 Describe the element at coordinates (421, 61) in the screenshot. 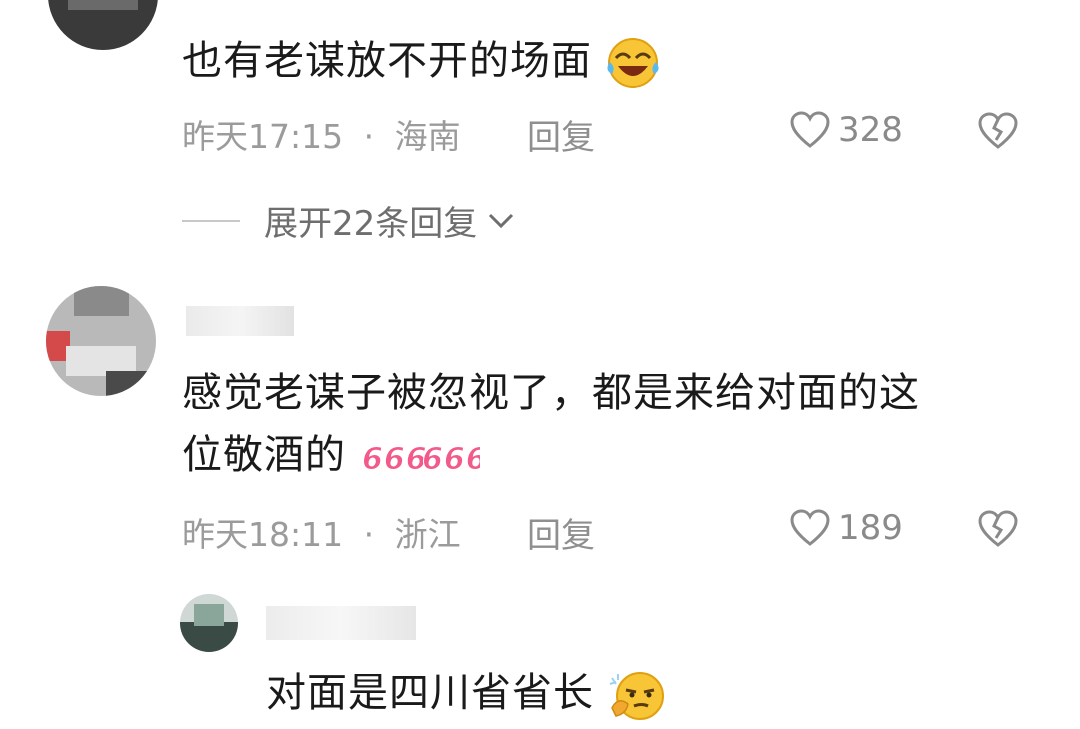

I see `comment-text: 也有老谋放不开的场面` at that location.